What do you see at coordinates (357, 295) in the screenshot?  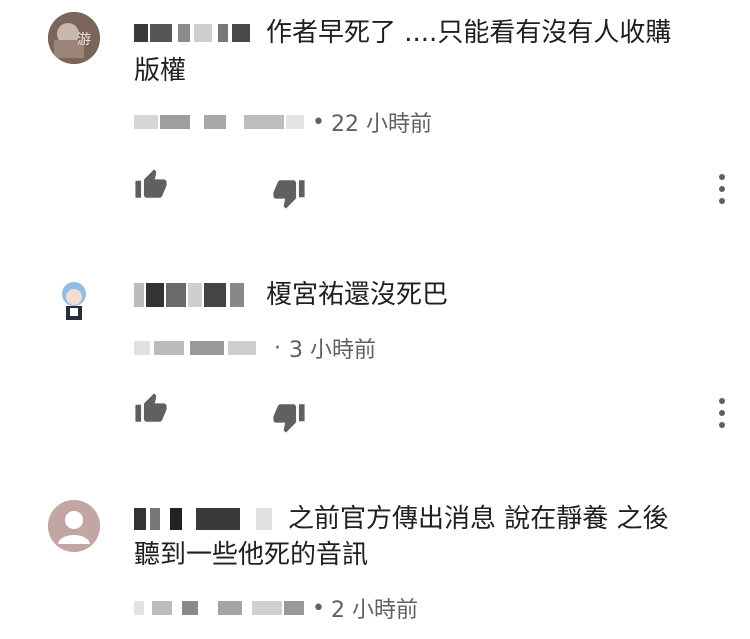 I see `comment-text: 榎宮祐還沒死巴` at bounding box center [357, 295].